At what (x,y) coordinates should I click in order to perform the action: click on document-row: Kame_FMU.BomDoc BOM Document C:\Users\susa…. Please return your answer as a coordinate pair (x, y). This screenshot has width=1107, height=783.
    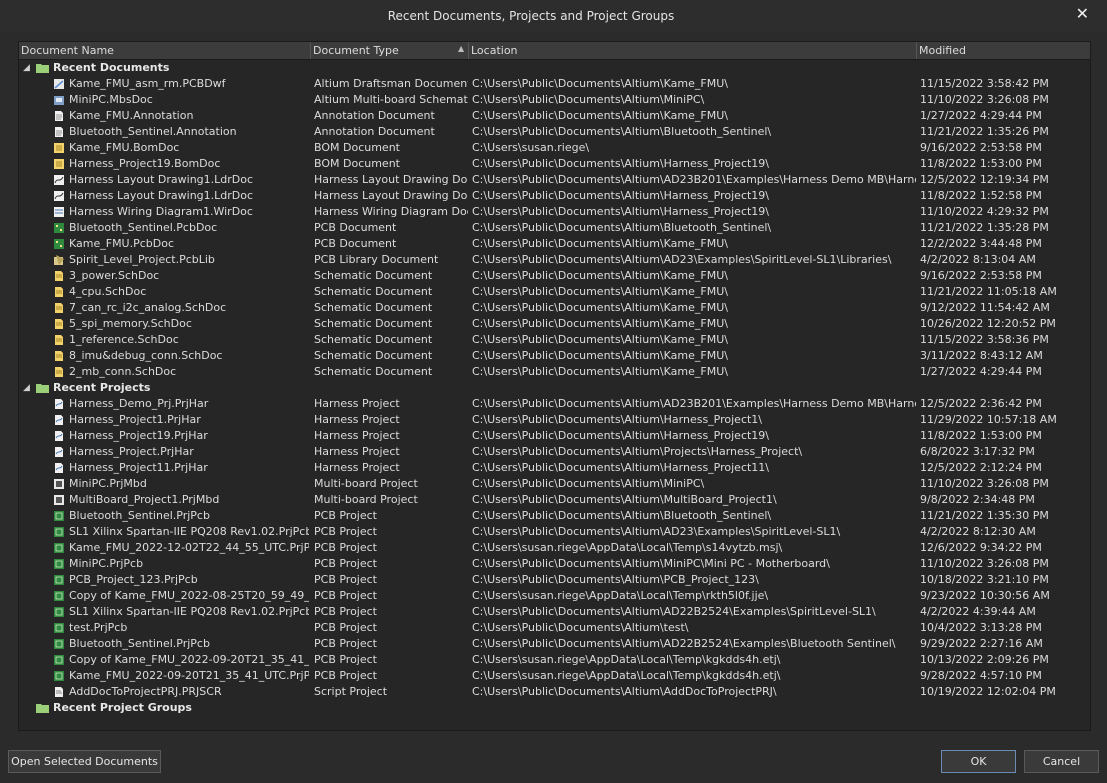
    Looking at the image, I should click on (554, 148).